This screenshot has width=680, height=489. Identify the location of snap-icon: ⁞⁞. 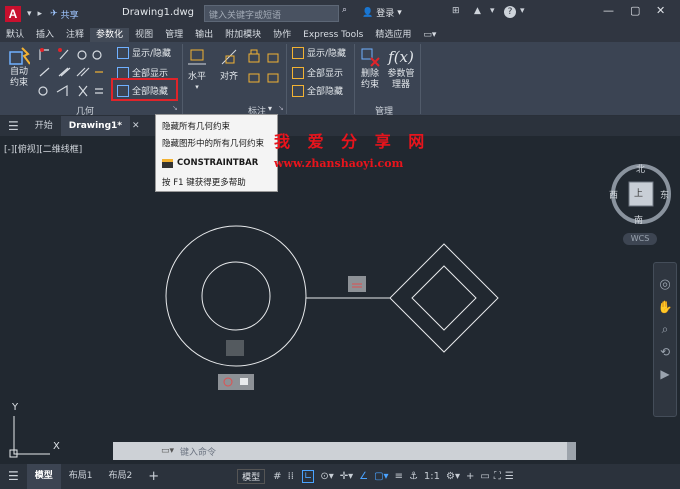
(291, 476).